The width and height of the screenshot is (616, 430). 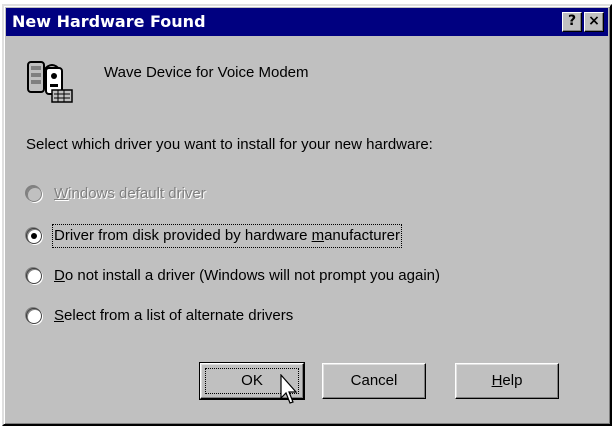 What do you see at coordinates (130, 193) in the screenshot?
I see `option-label: Windows default driver` at bounding box center [130, 193].